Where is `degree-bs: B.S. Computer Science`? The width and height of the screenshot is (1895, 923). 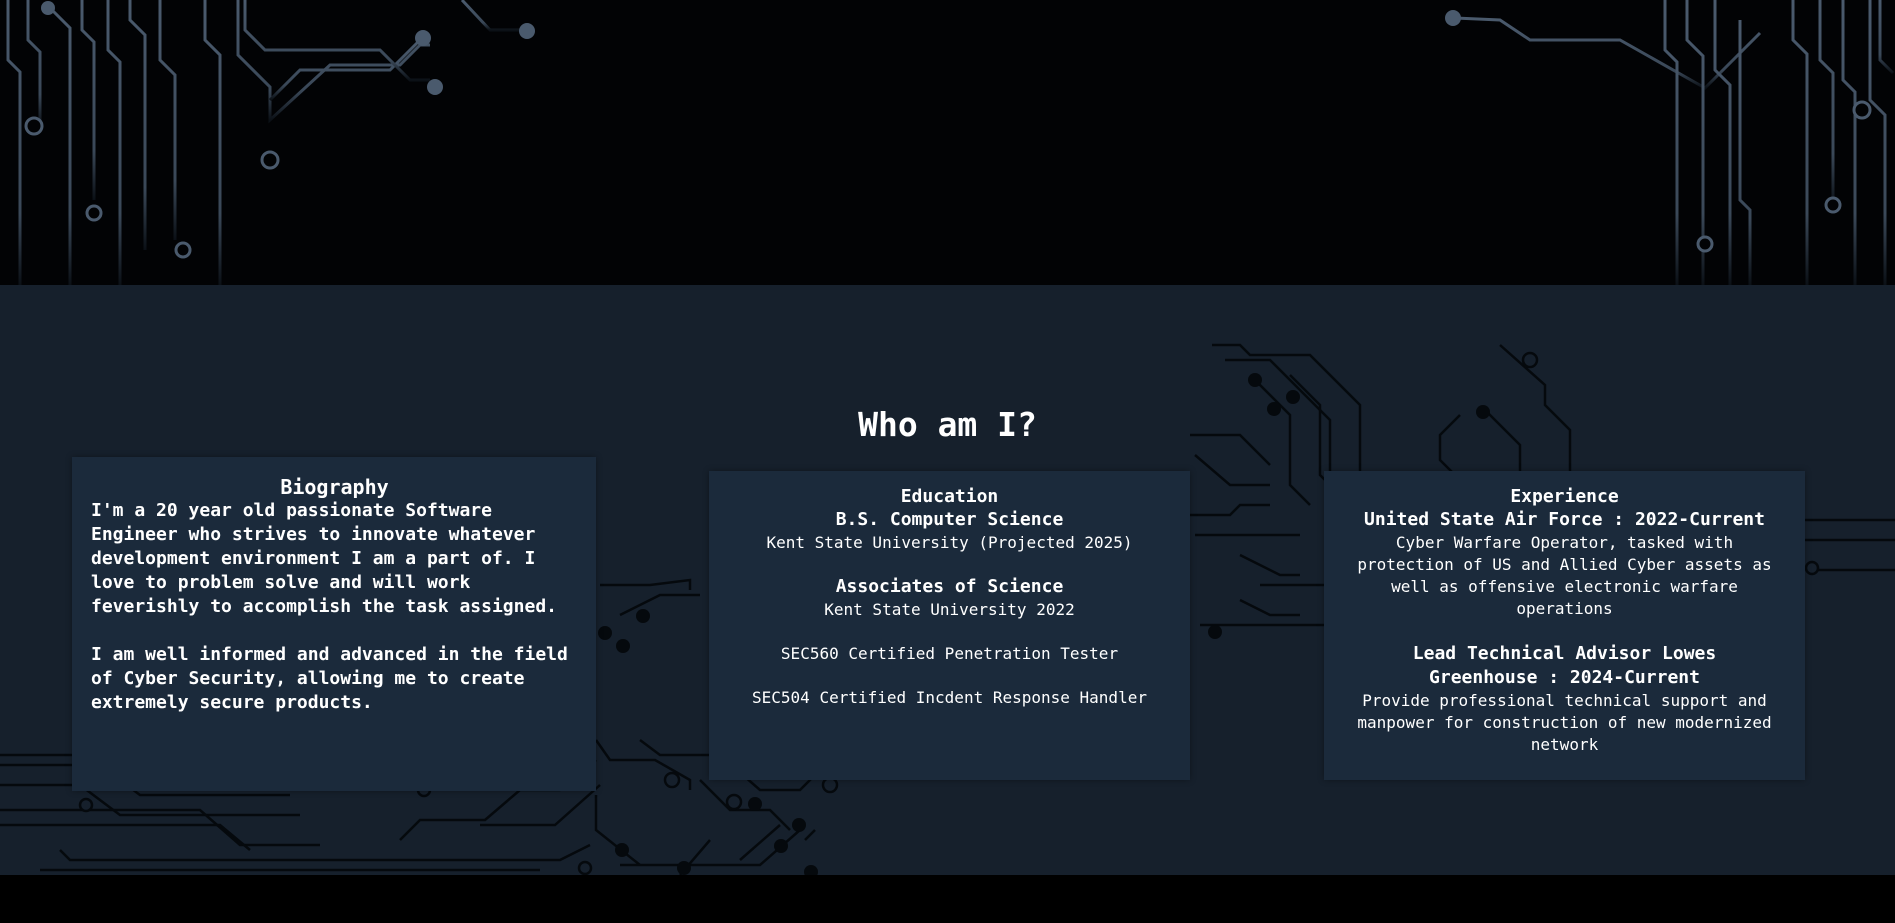 degree-bs: B.S. Computer Science is located at coordinates (949, 519).